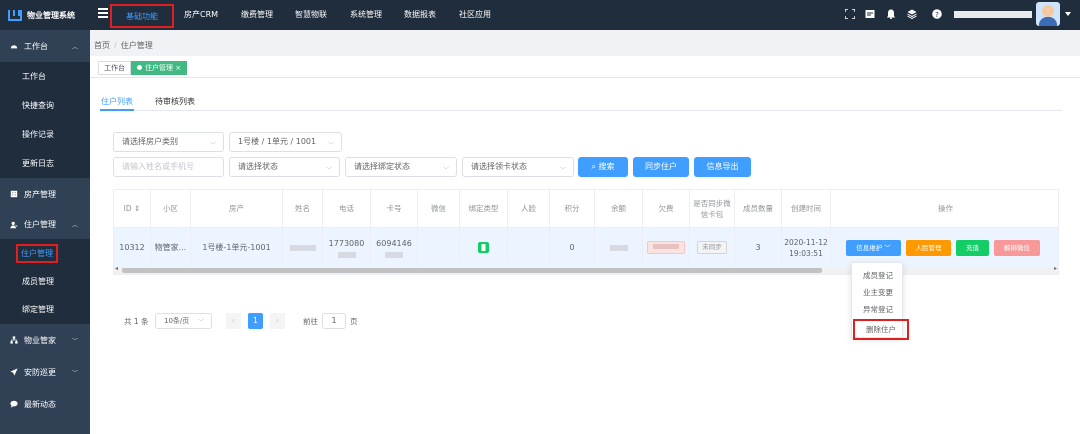 The height and width of the screenshot is (434, 1080). I want to click on avatar, so click(1048, 14).